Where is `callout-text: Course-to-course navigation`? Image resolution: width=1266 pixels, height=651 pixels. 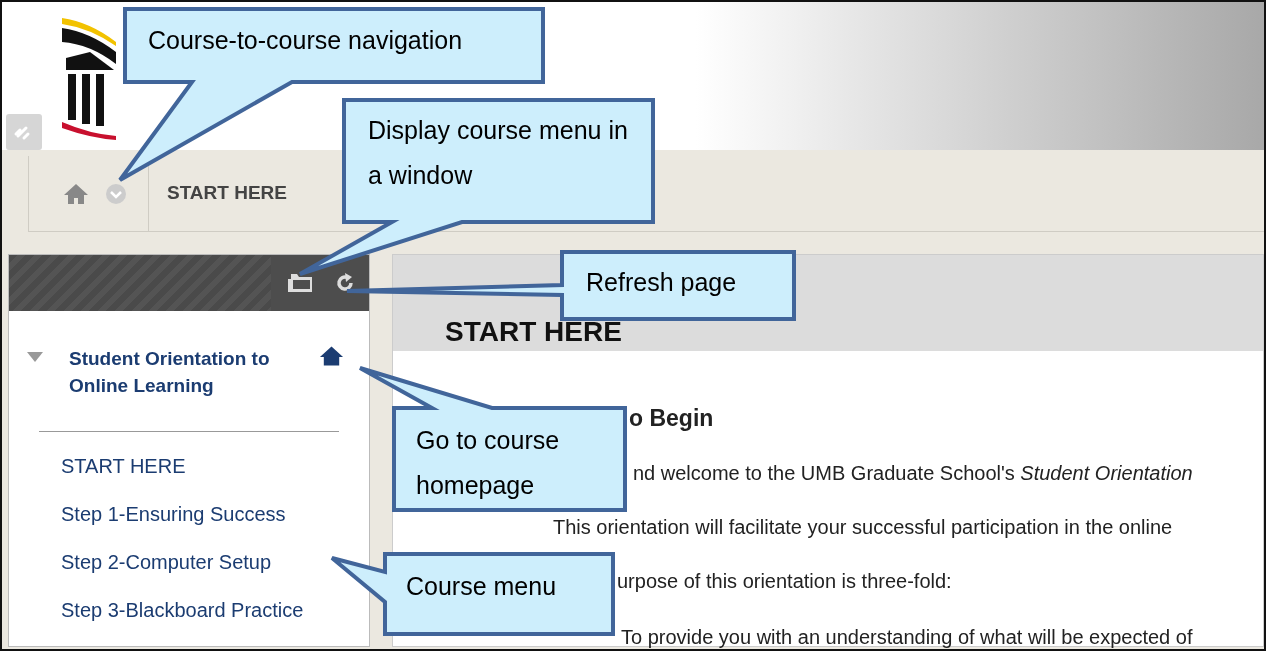 callout-text: Course-to-course navigation is located at coordinates (306, 40).